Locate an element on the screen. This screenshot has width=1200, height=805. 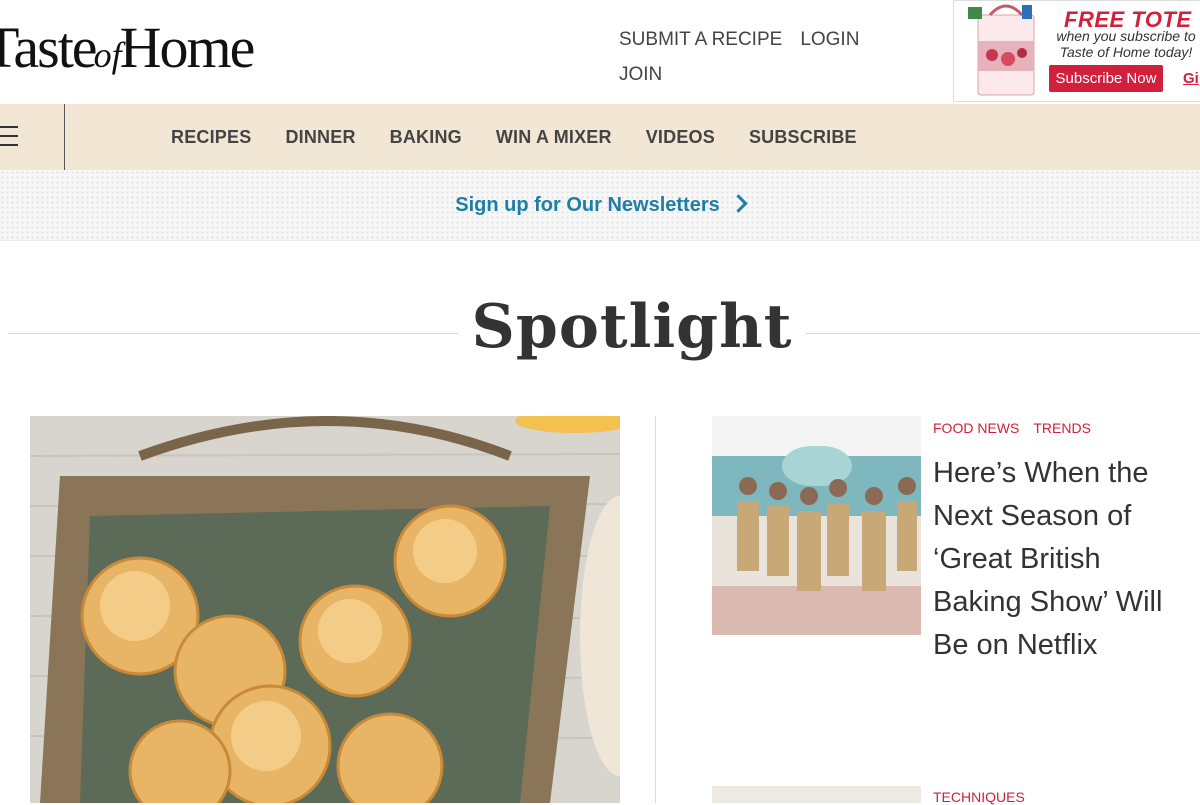
gift-link: Gi is located at coordinates (1191, 78).